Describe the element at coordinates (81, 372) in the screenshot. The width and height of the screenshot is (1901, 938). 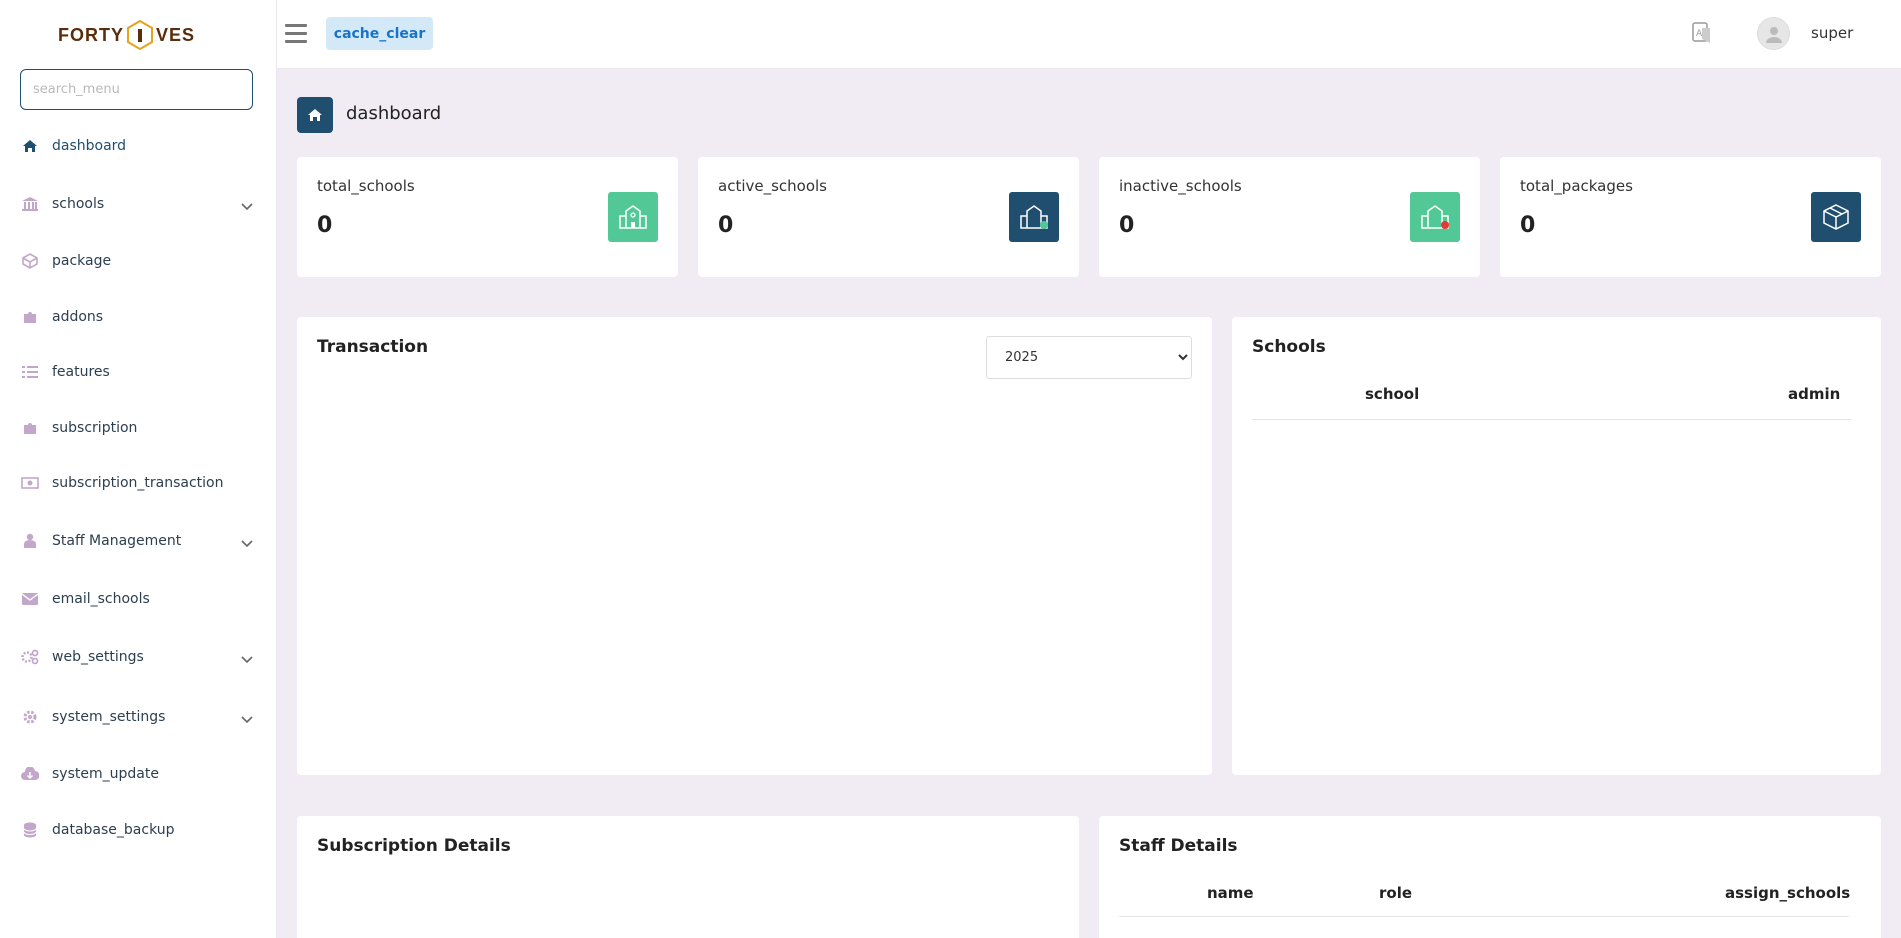
I see `sidebar-item-label: features` at that location.